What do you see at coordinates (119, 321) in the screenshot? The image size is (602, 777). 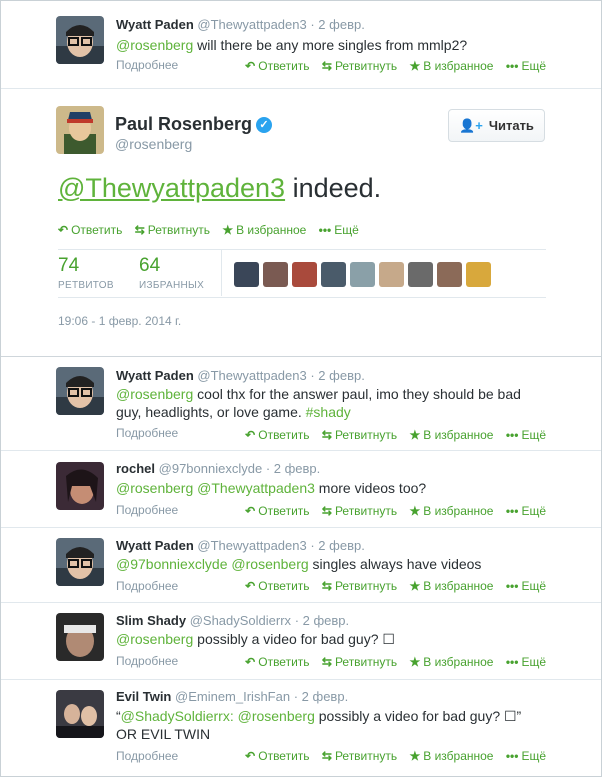 I see `tweet-timestamp: 19:06 - 1 февр. 2014 г.` at bounding box center [119, 321].